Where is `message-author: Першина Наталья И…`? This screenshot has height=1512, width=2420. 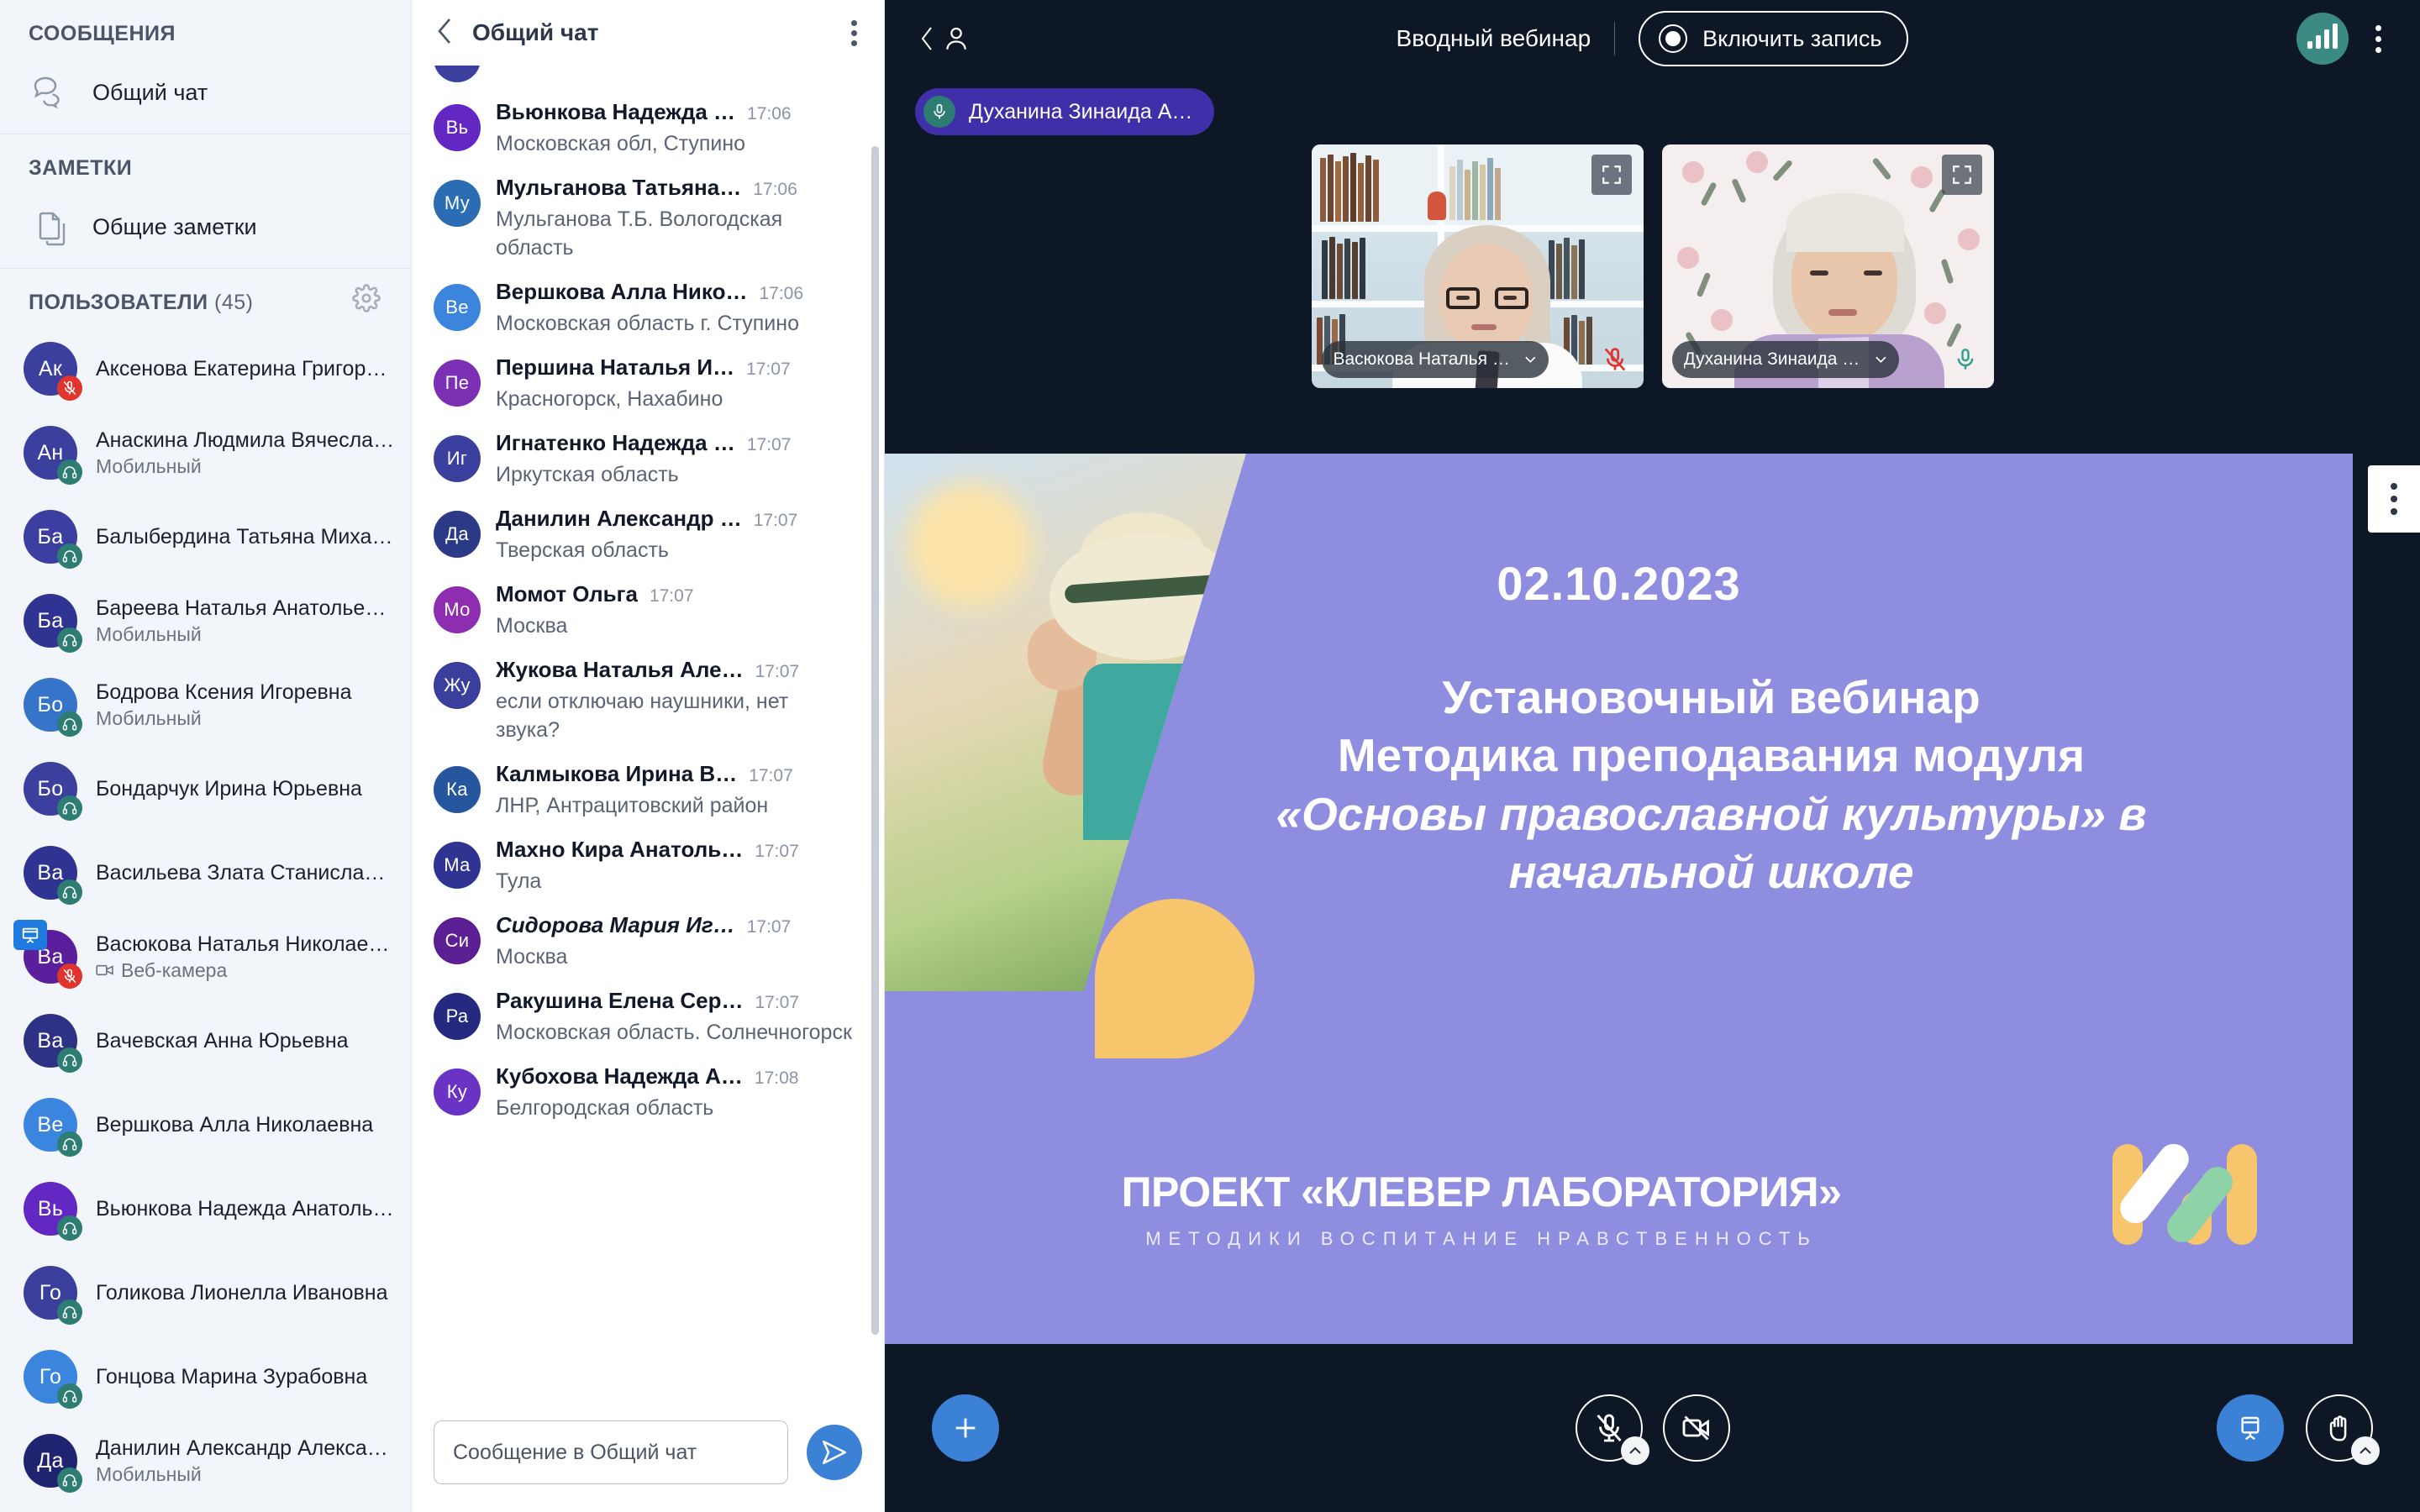
message-author: Першина Наталья И… is located at coordinates (615, 367).